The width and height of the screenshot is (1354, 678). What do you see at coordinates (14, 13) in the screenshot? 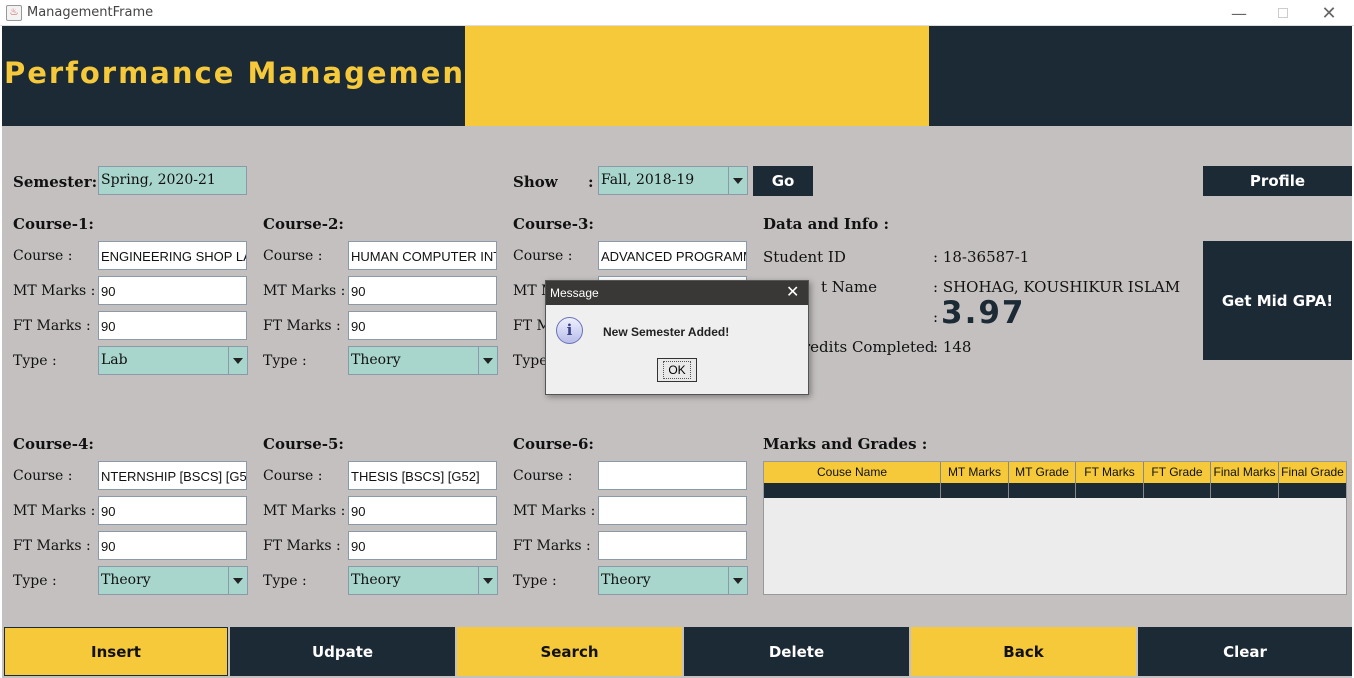
I see `java-icon: ♨` at bounding box center [14, 13].